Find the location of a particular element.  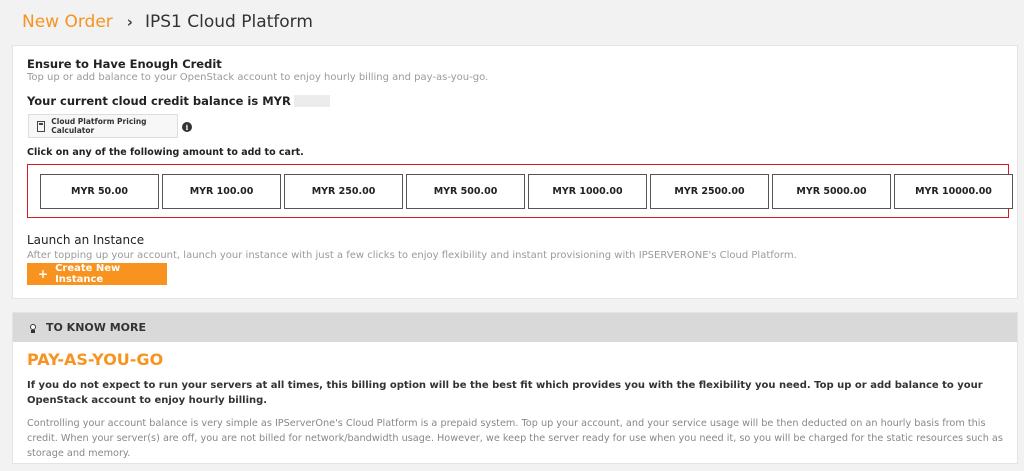

plus-icon: + is located at coordinates (43, 274).